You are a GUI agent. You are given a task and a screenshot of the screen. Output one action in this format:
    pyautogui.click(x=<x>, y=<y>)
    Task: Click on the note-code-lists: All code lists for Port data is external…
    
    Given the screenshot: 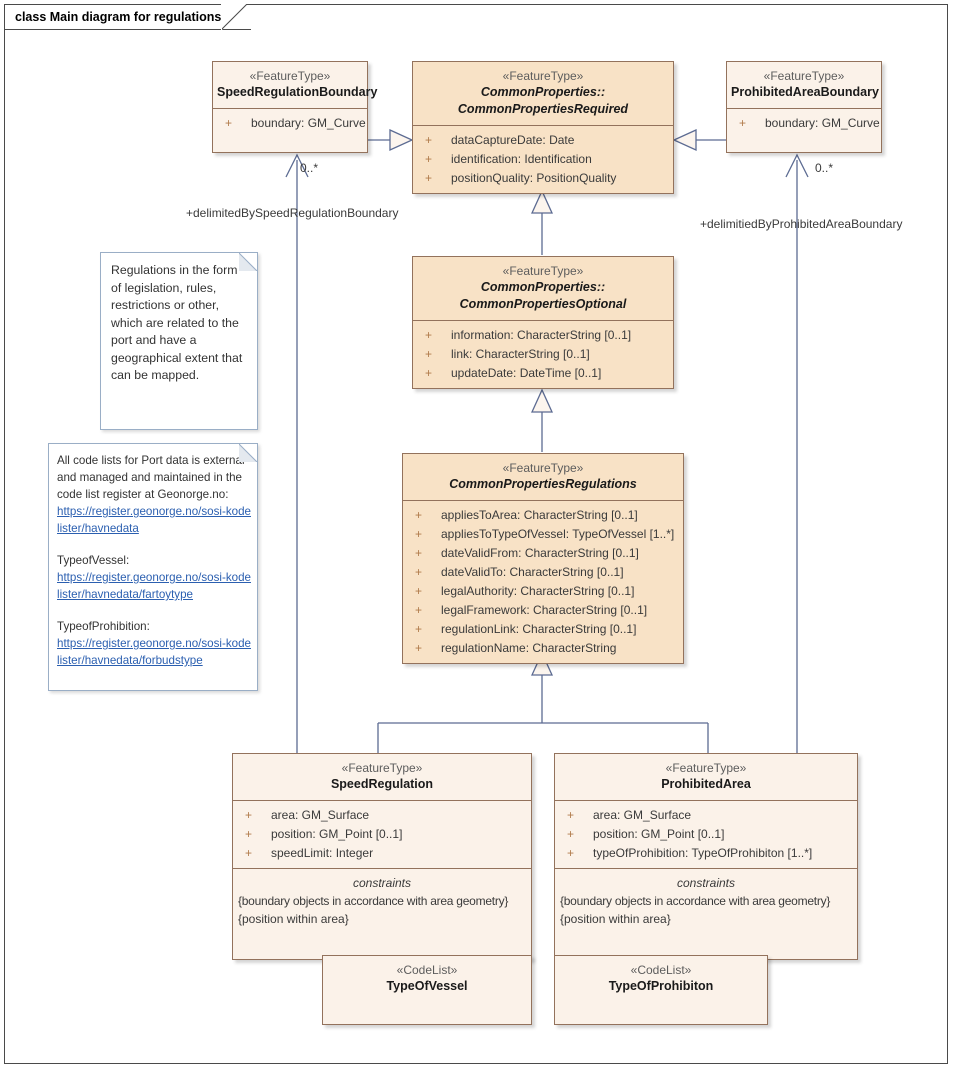 What is the action you would take?
    pyautogui.click(x=153, y=567)
    